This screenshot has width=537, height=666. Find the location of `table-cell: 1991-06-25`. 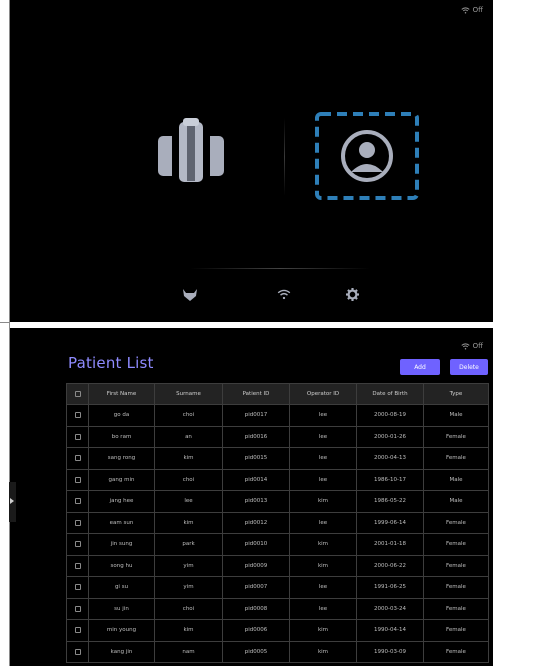

table-cell: 1991-06-25 is located at coordinates (390, 587).